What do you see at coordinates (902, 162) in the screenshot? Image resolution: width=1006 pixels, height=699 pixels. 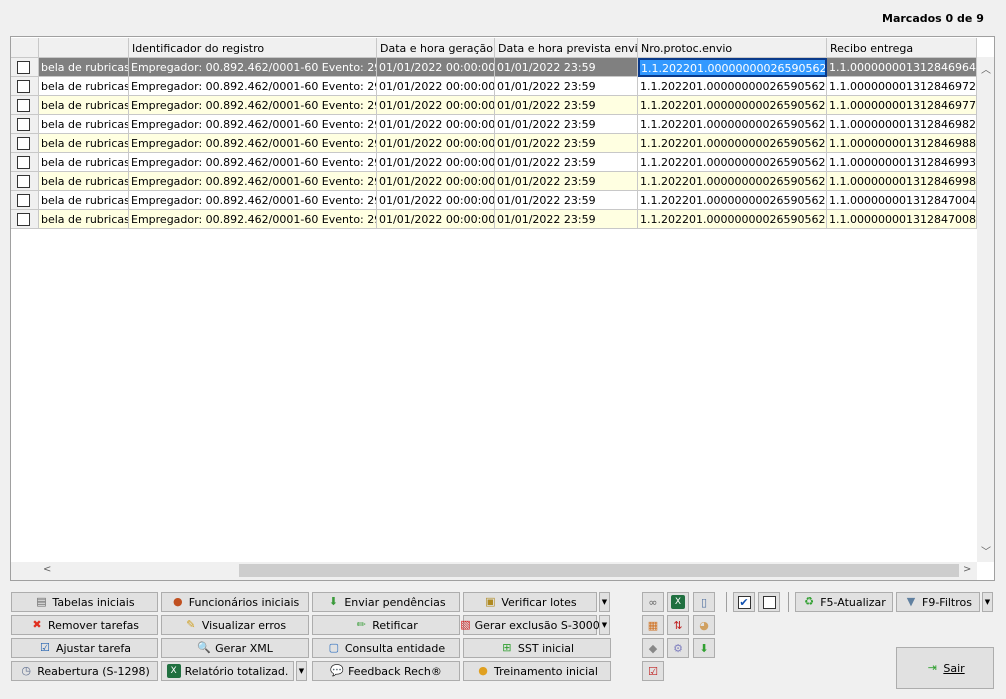 I see `cell-recibo: 1.1.0000000013128469936` at bounding box center [902, 162].